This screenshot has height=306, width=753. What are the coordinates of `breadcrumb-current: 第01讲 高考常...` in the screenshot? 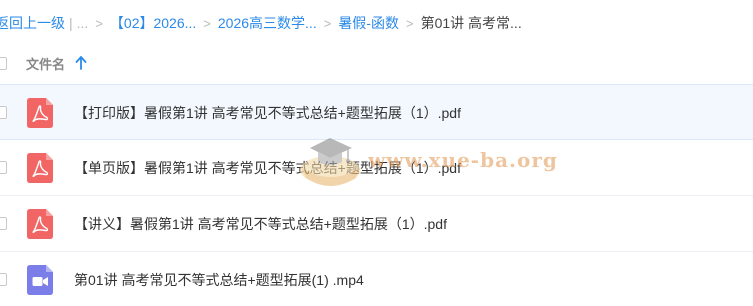 It's located at (471, 23).